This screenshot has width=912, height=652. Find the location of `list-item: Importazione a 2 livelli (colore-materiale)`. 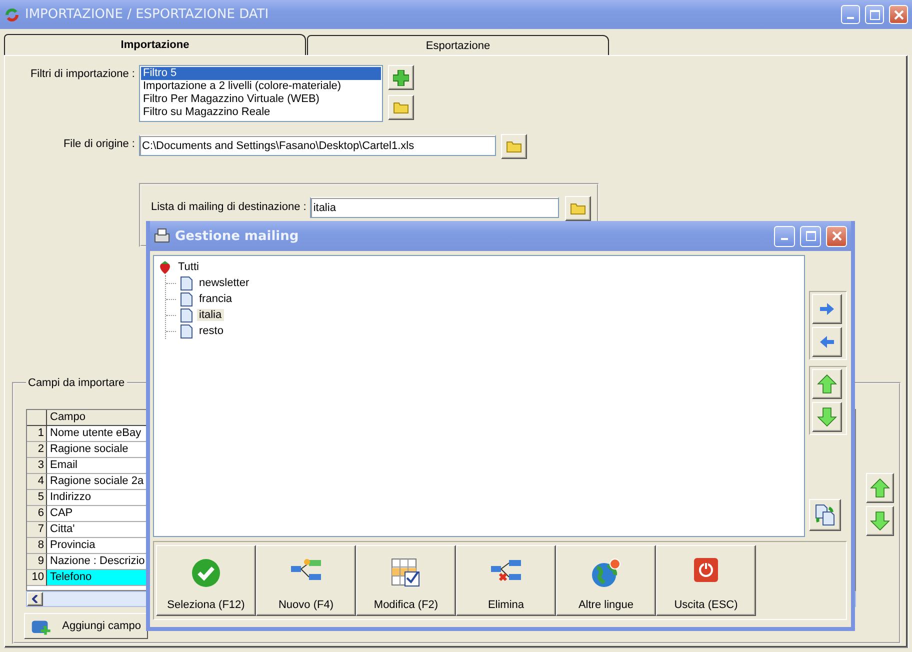

list-item: Importazione a 2 livelli (colore-materiale) is located at coordinates (261, 86).